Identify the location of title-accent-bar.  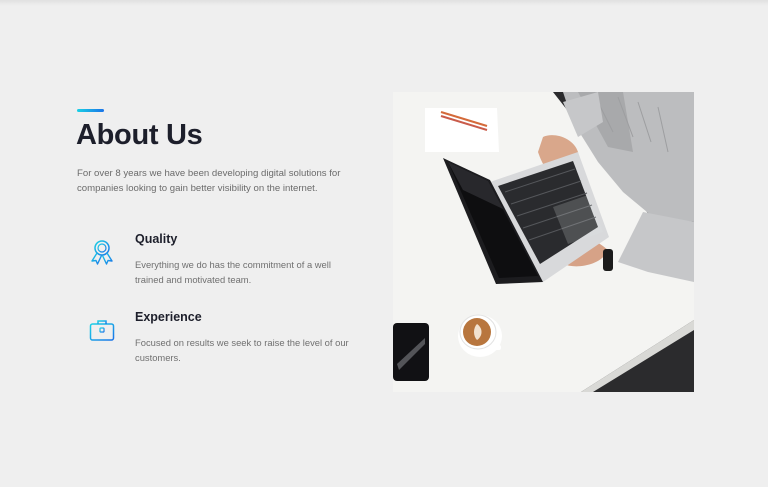
(90, 110).